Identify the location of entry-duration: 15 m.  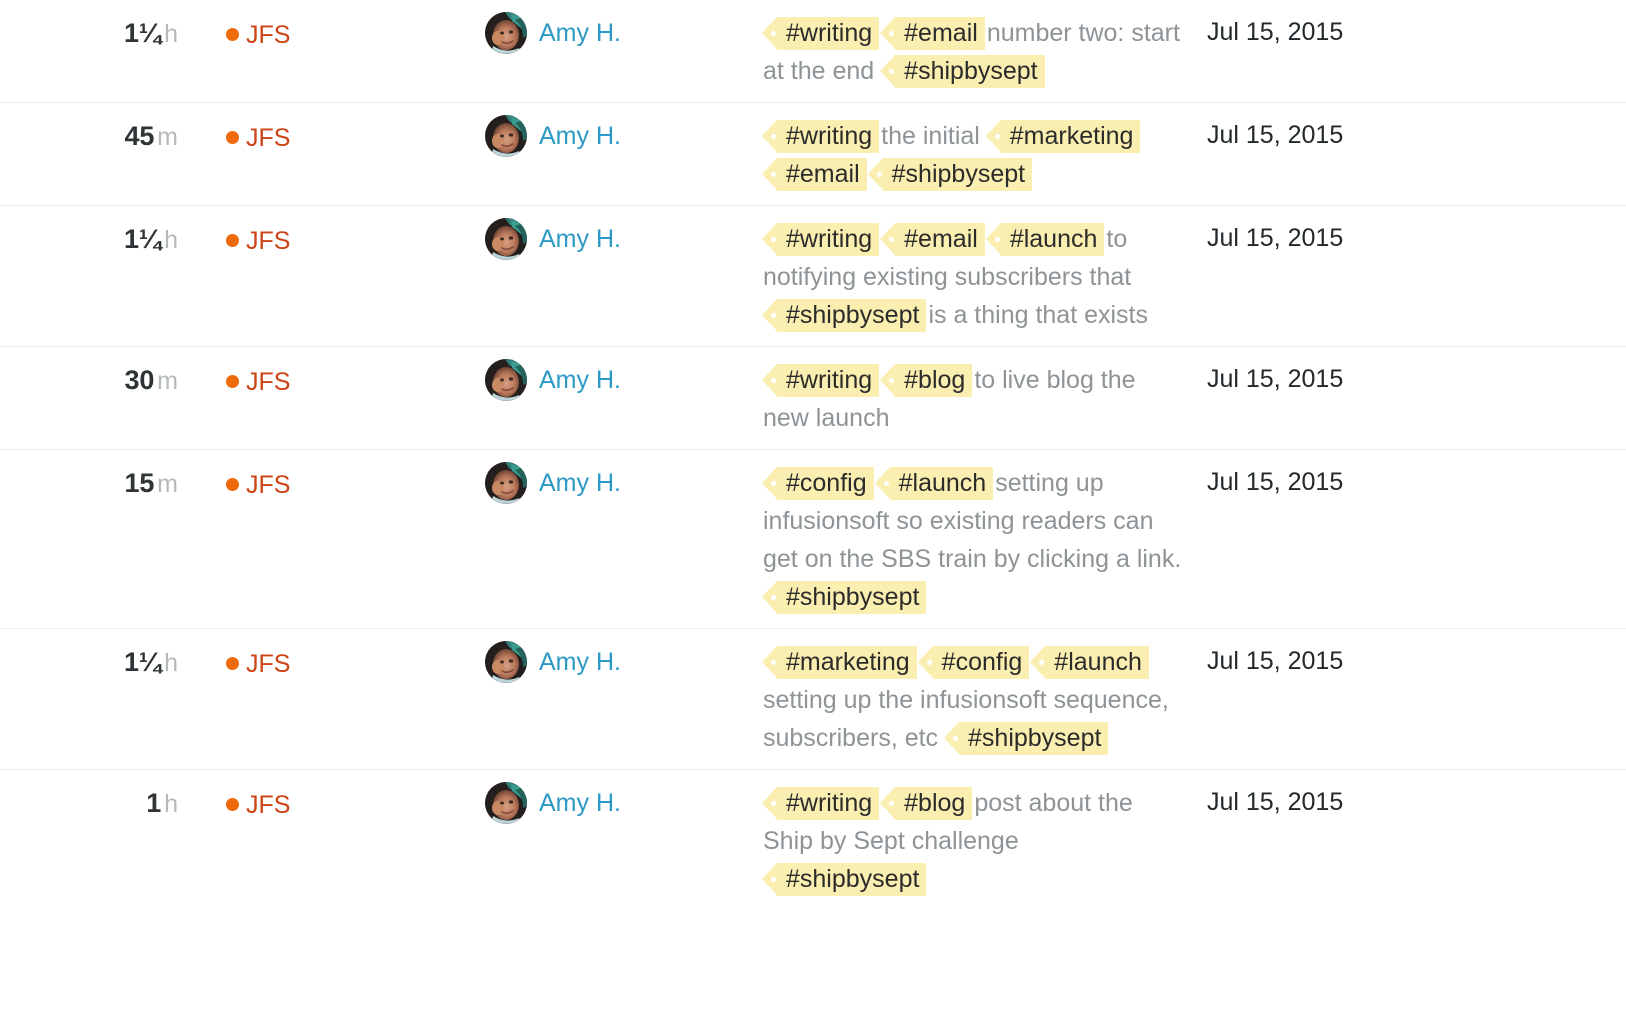
(90, 474).